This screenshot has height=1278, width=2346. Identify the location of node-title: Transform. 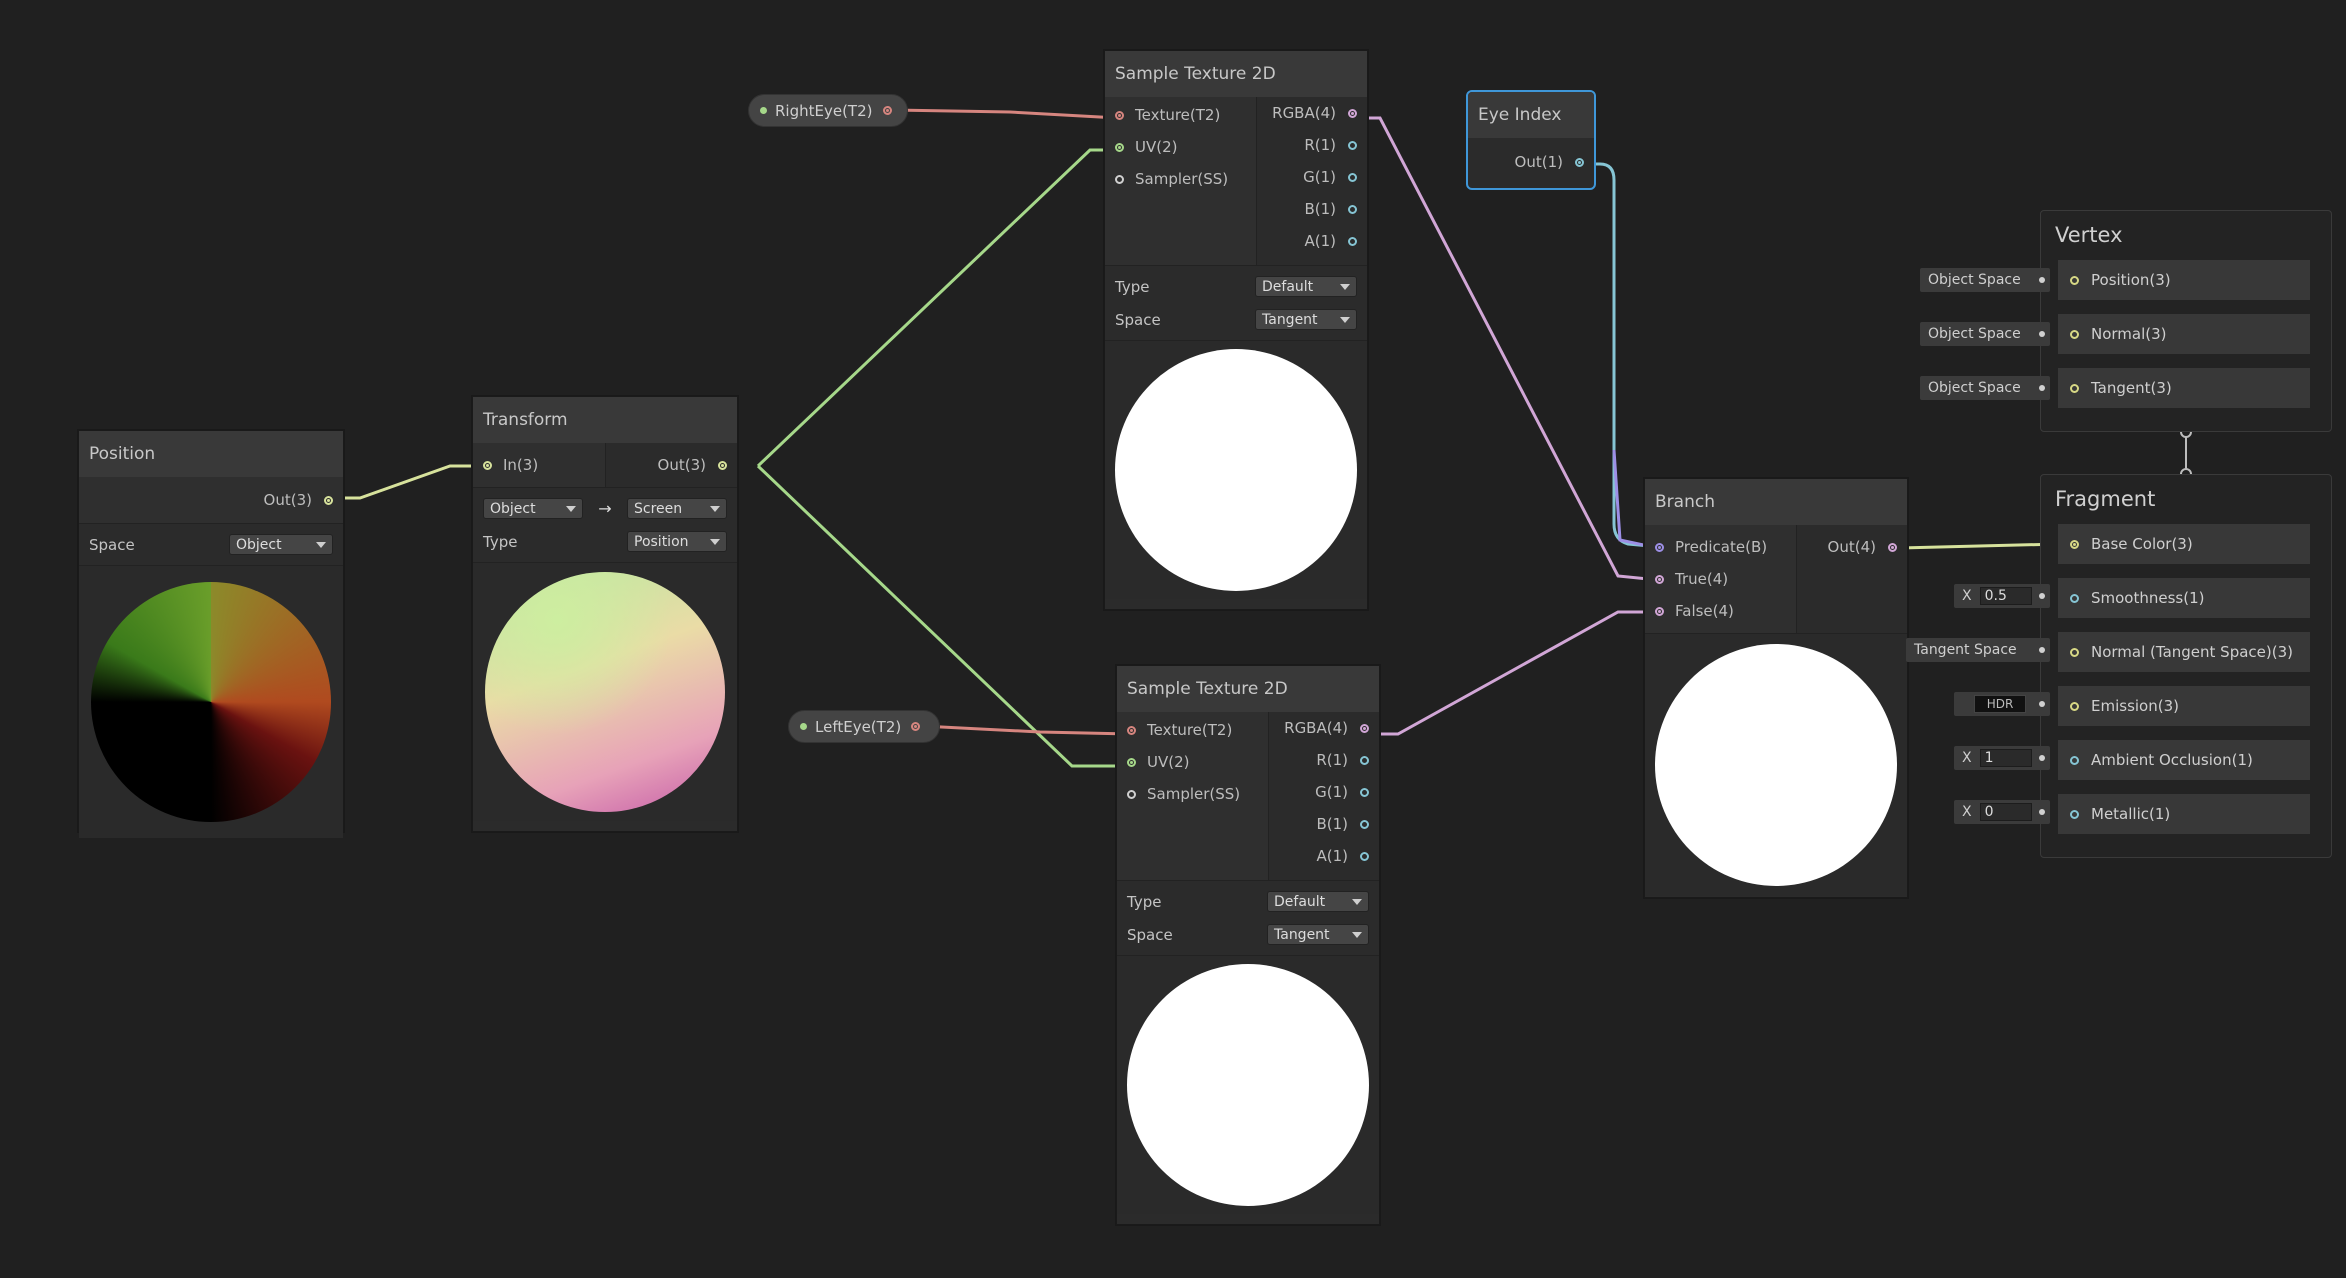
(605, 420).